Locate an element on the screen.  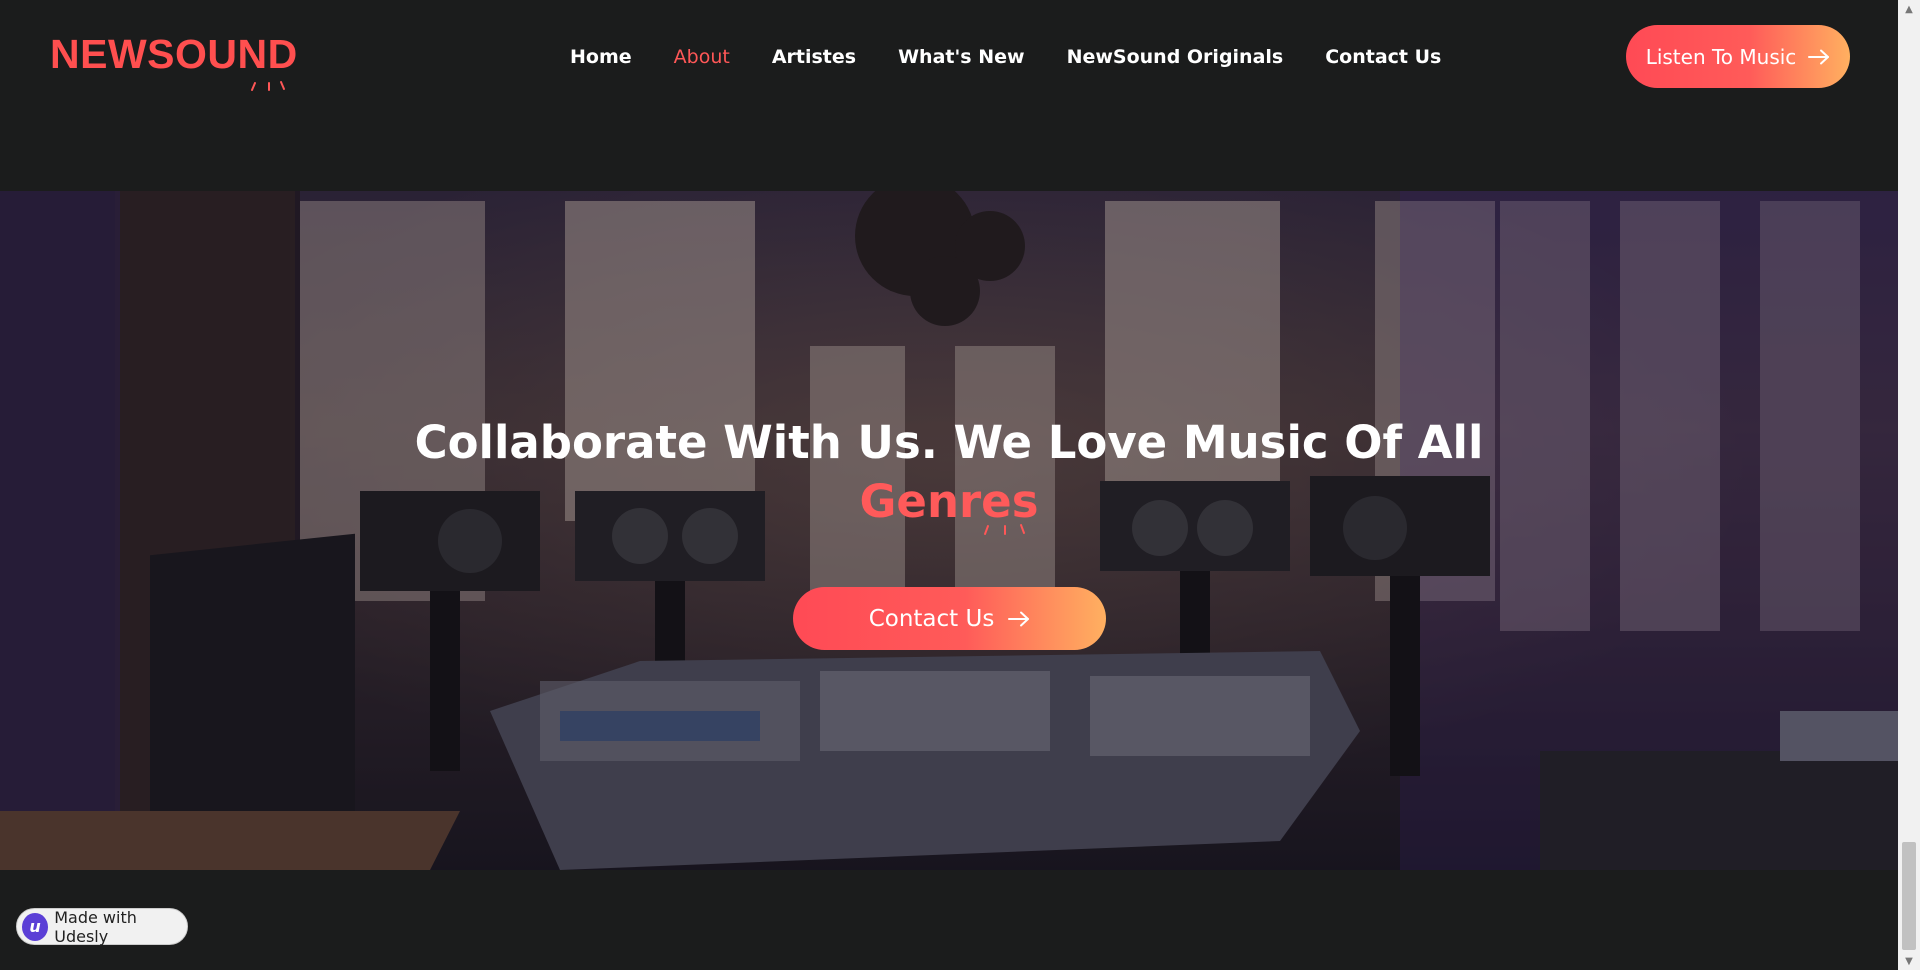
hero-contact-us-label: Contact Us is located at coordinates (931, 618).